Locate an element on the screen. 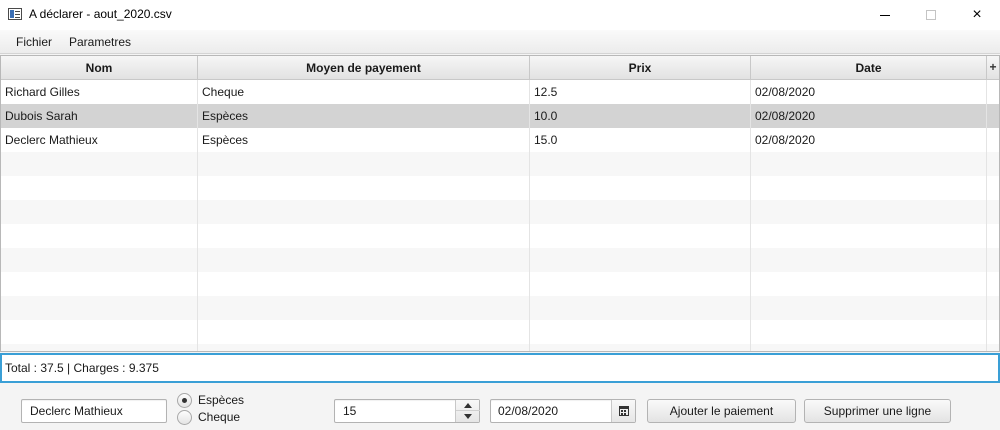 The height and width of the screenshot is (430, 1000). table-row-selected: Dubois Sarah Espèces 10.0 02/08/2020 is located at coordinates (500, 116).